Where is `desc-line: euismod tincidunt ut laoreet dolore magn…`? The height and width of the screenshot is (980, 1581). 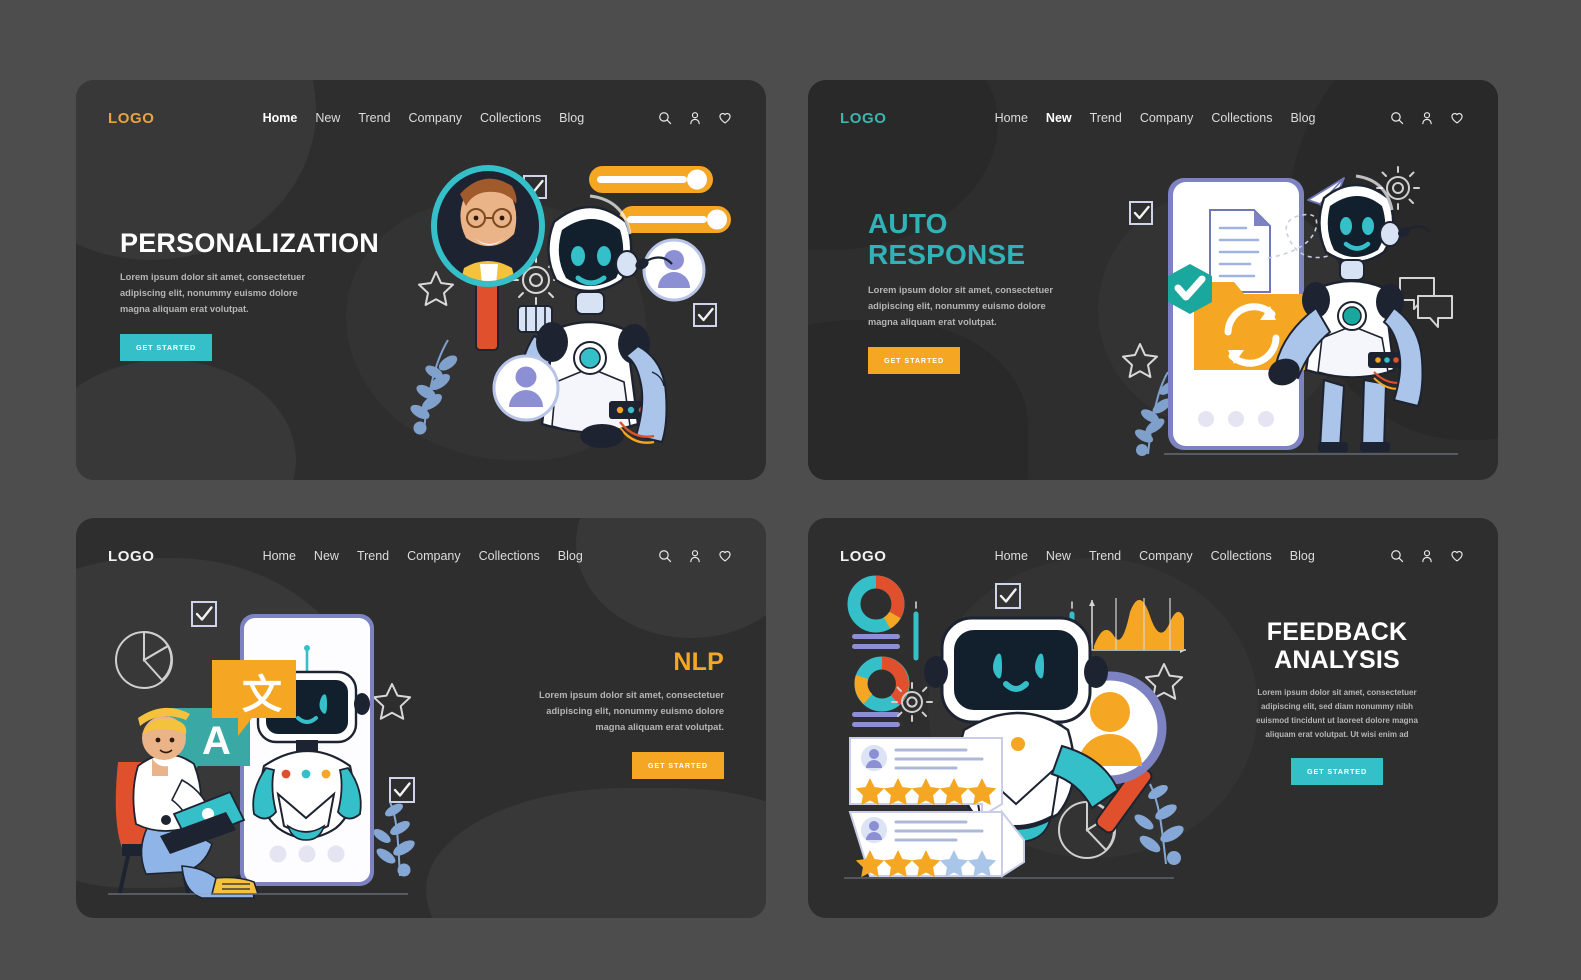 desc-line: euismod tincidunt ut laoreet dolore magn… is located at coordinates (1337, 720).